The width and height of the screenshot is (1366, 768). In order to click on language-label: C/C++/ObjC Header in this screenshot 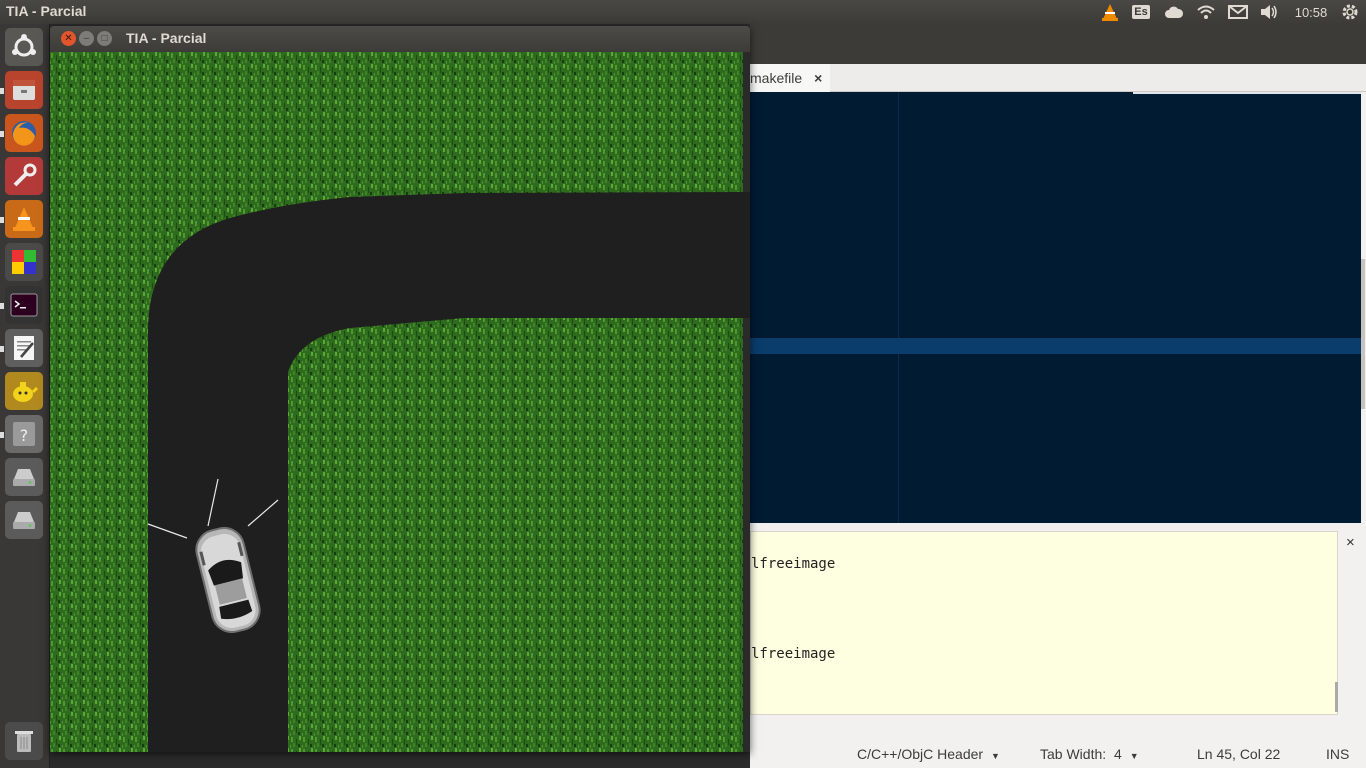, I will do `click(920, 754)`.